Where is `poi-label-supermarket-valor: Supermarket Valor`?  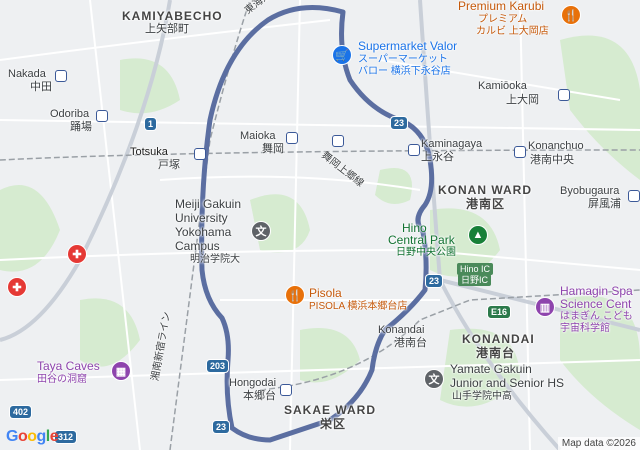
poi-label-supermarket-valor: Supermarket Valor is located at coordinates (407, 46).